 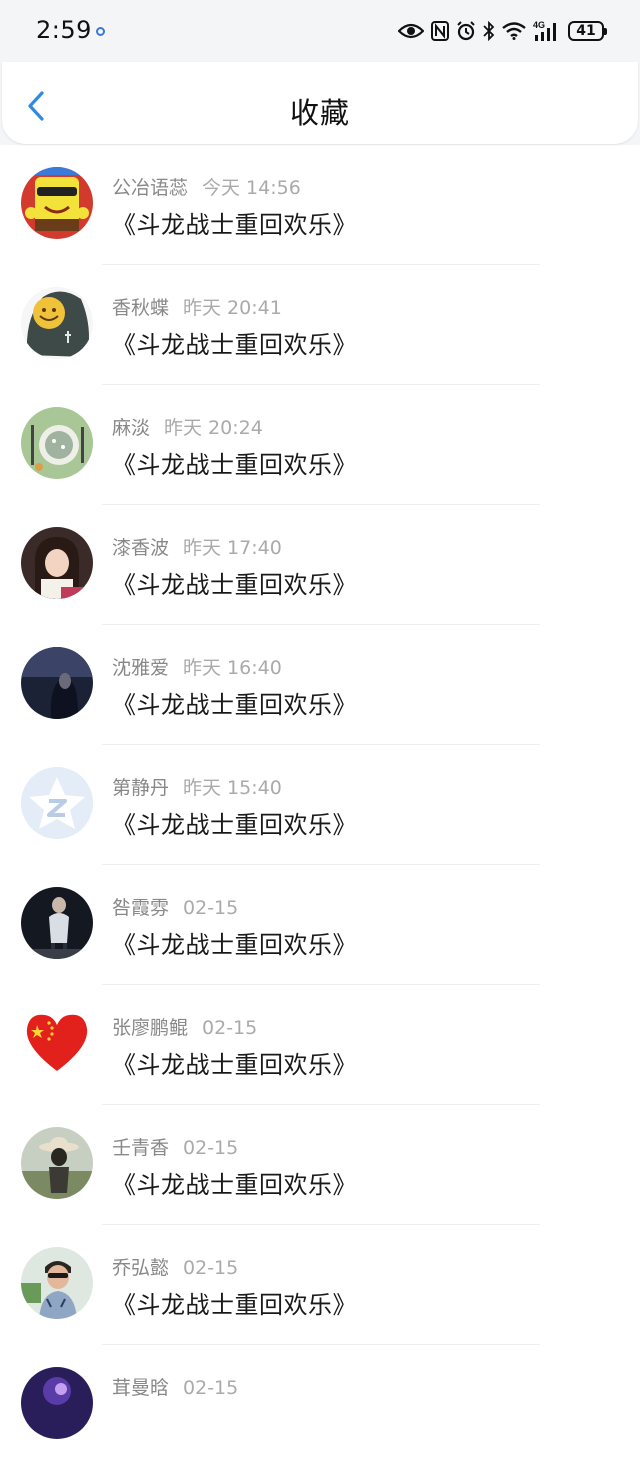 I want to click on boy-photo-avatar, so click(x=57, y=1283).